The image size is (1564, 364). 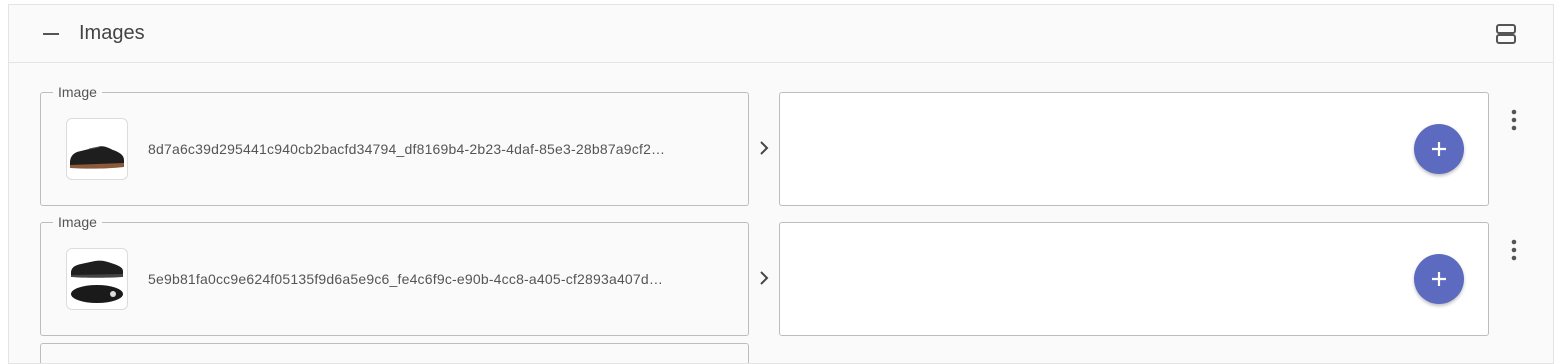 What do you see at coordinates (394, 353) in the screenshot?
I see `image-field-partial` at bounding box center [394, 353].